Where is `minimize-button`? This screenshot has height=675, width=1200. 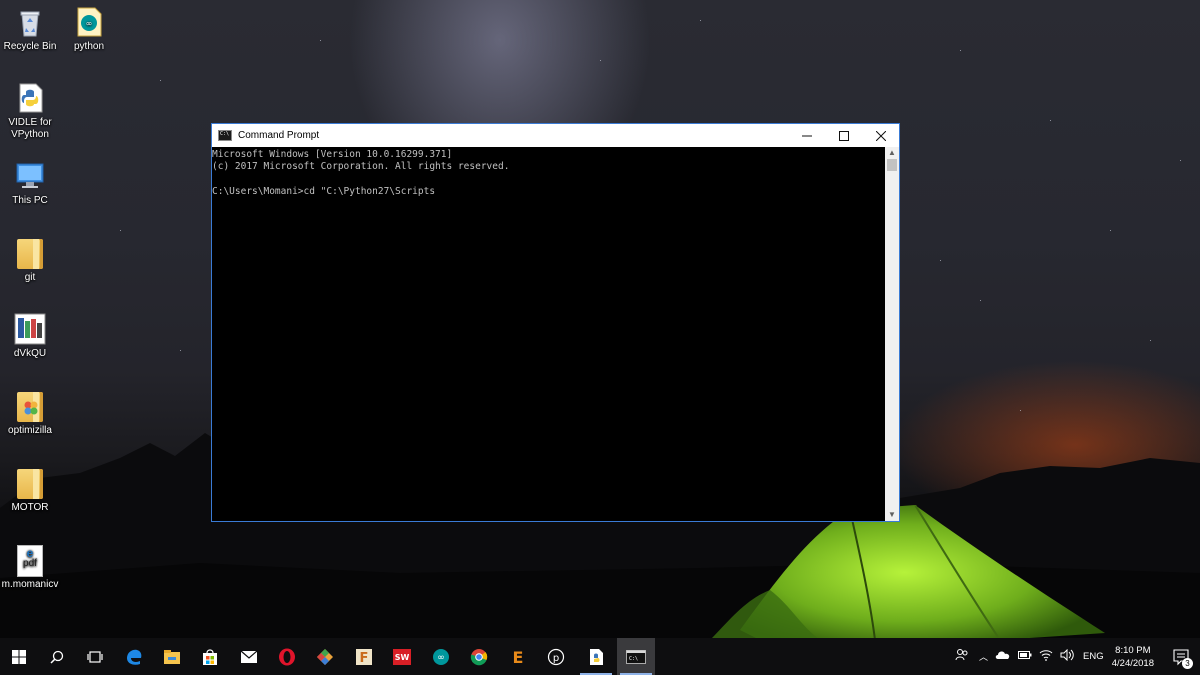
minimize-button is located at coordinates (806, 135).